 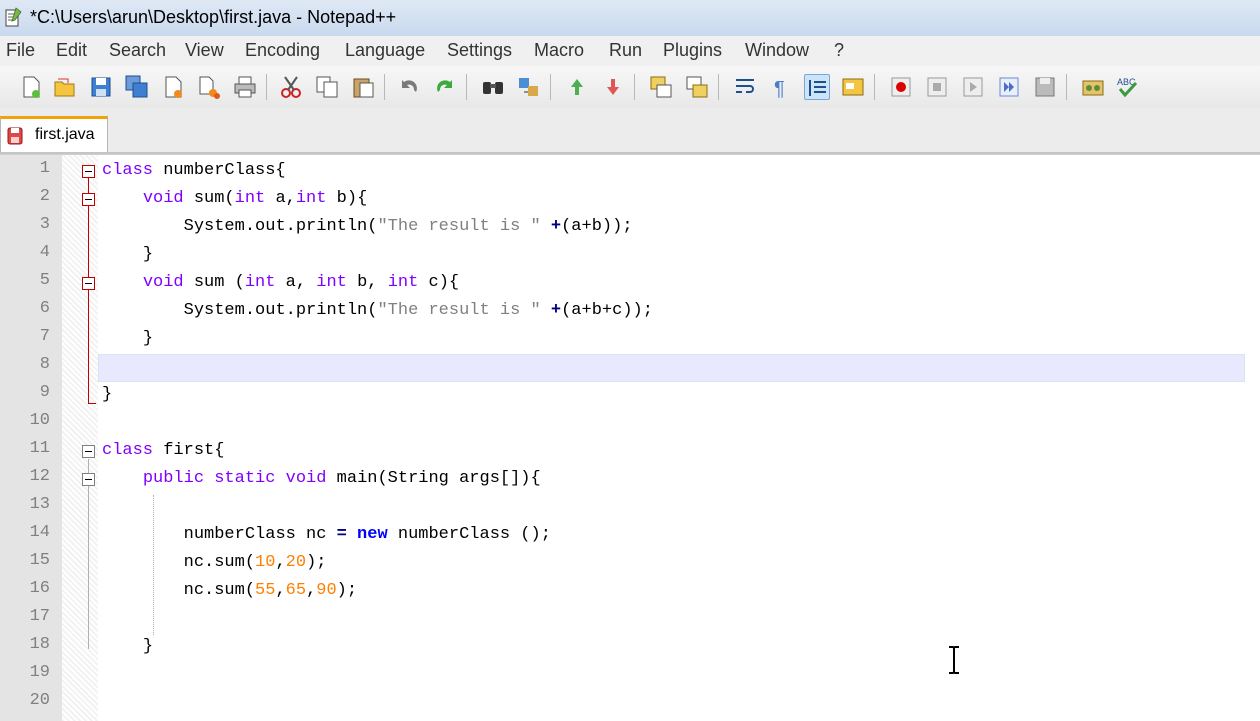 What do you see at coordinates (39, 532) in the screenshot?
I see `line-number: 14` at bounding box center [39, 532].